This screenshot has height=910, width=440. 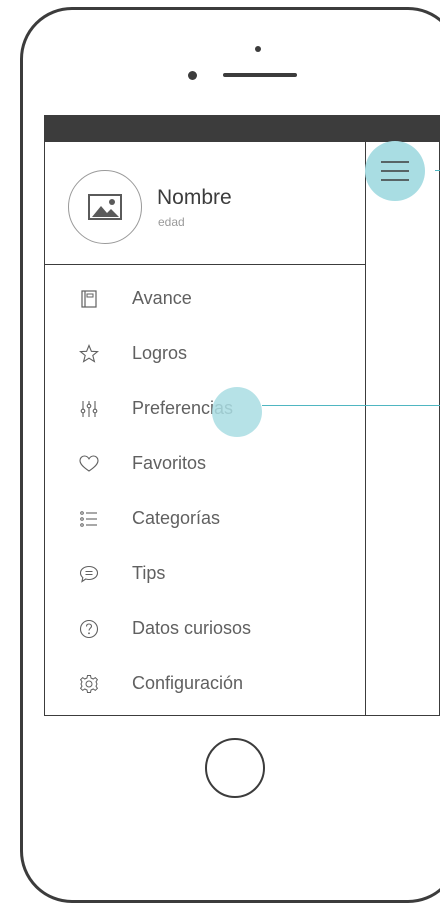 What do you see at coordinates (162, 298) in the screenshot?
I see `menu-item-label: Avance` at bounding box center [162, 298].